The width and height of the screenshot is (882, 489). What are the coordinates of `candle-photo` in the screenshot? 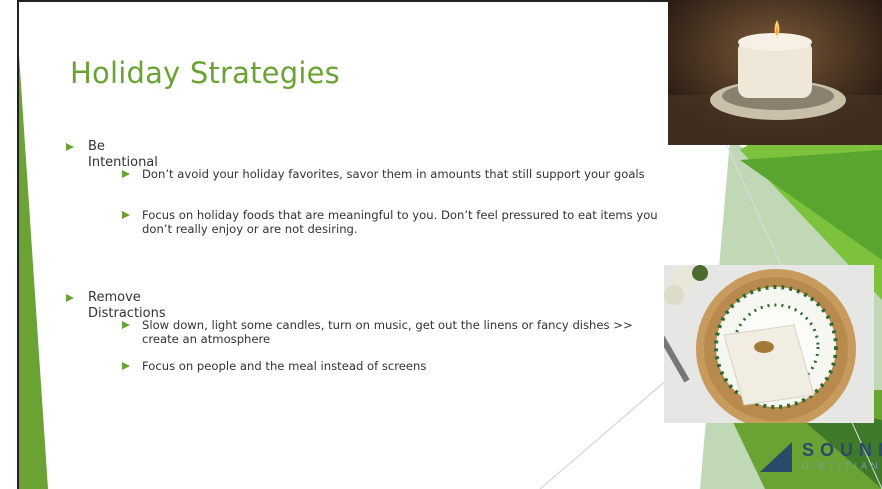 It's located at (775, 72).